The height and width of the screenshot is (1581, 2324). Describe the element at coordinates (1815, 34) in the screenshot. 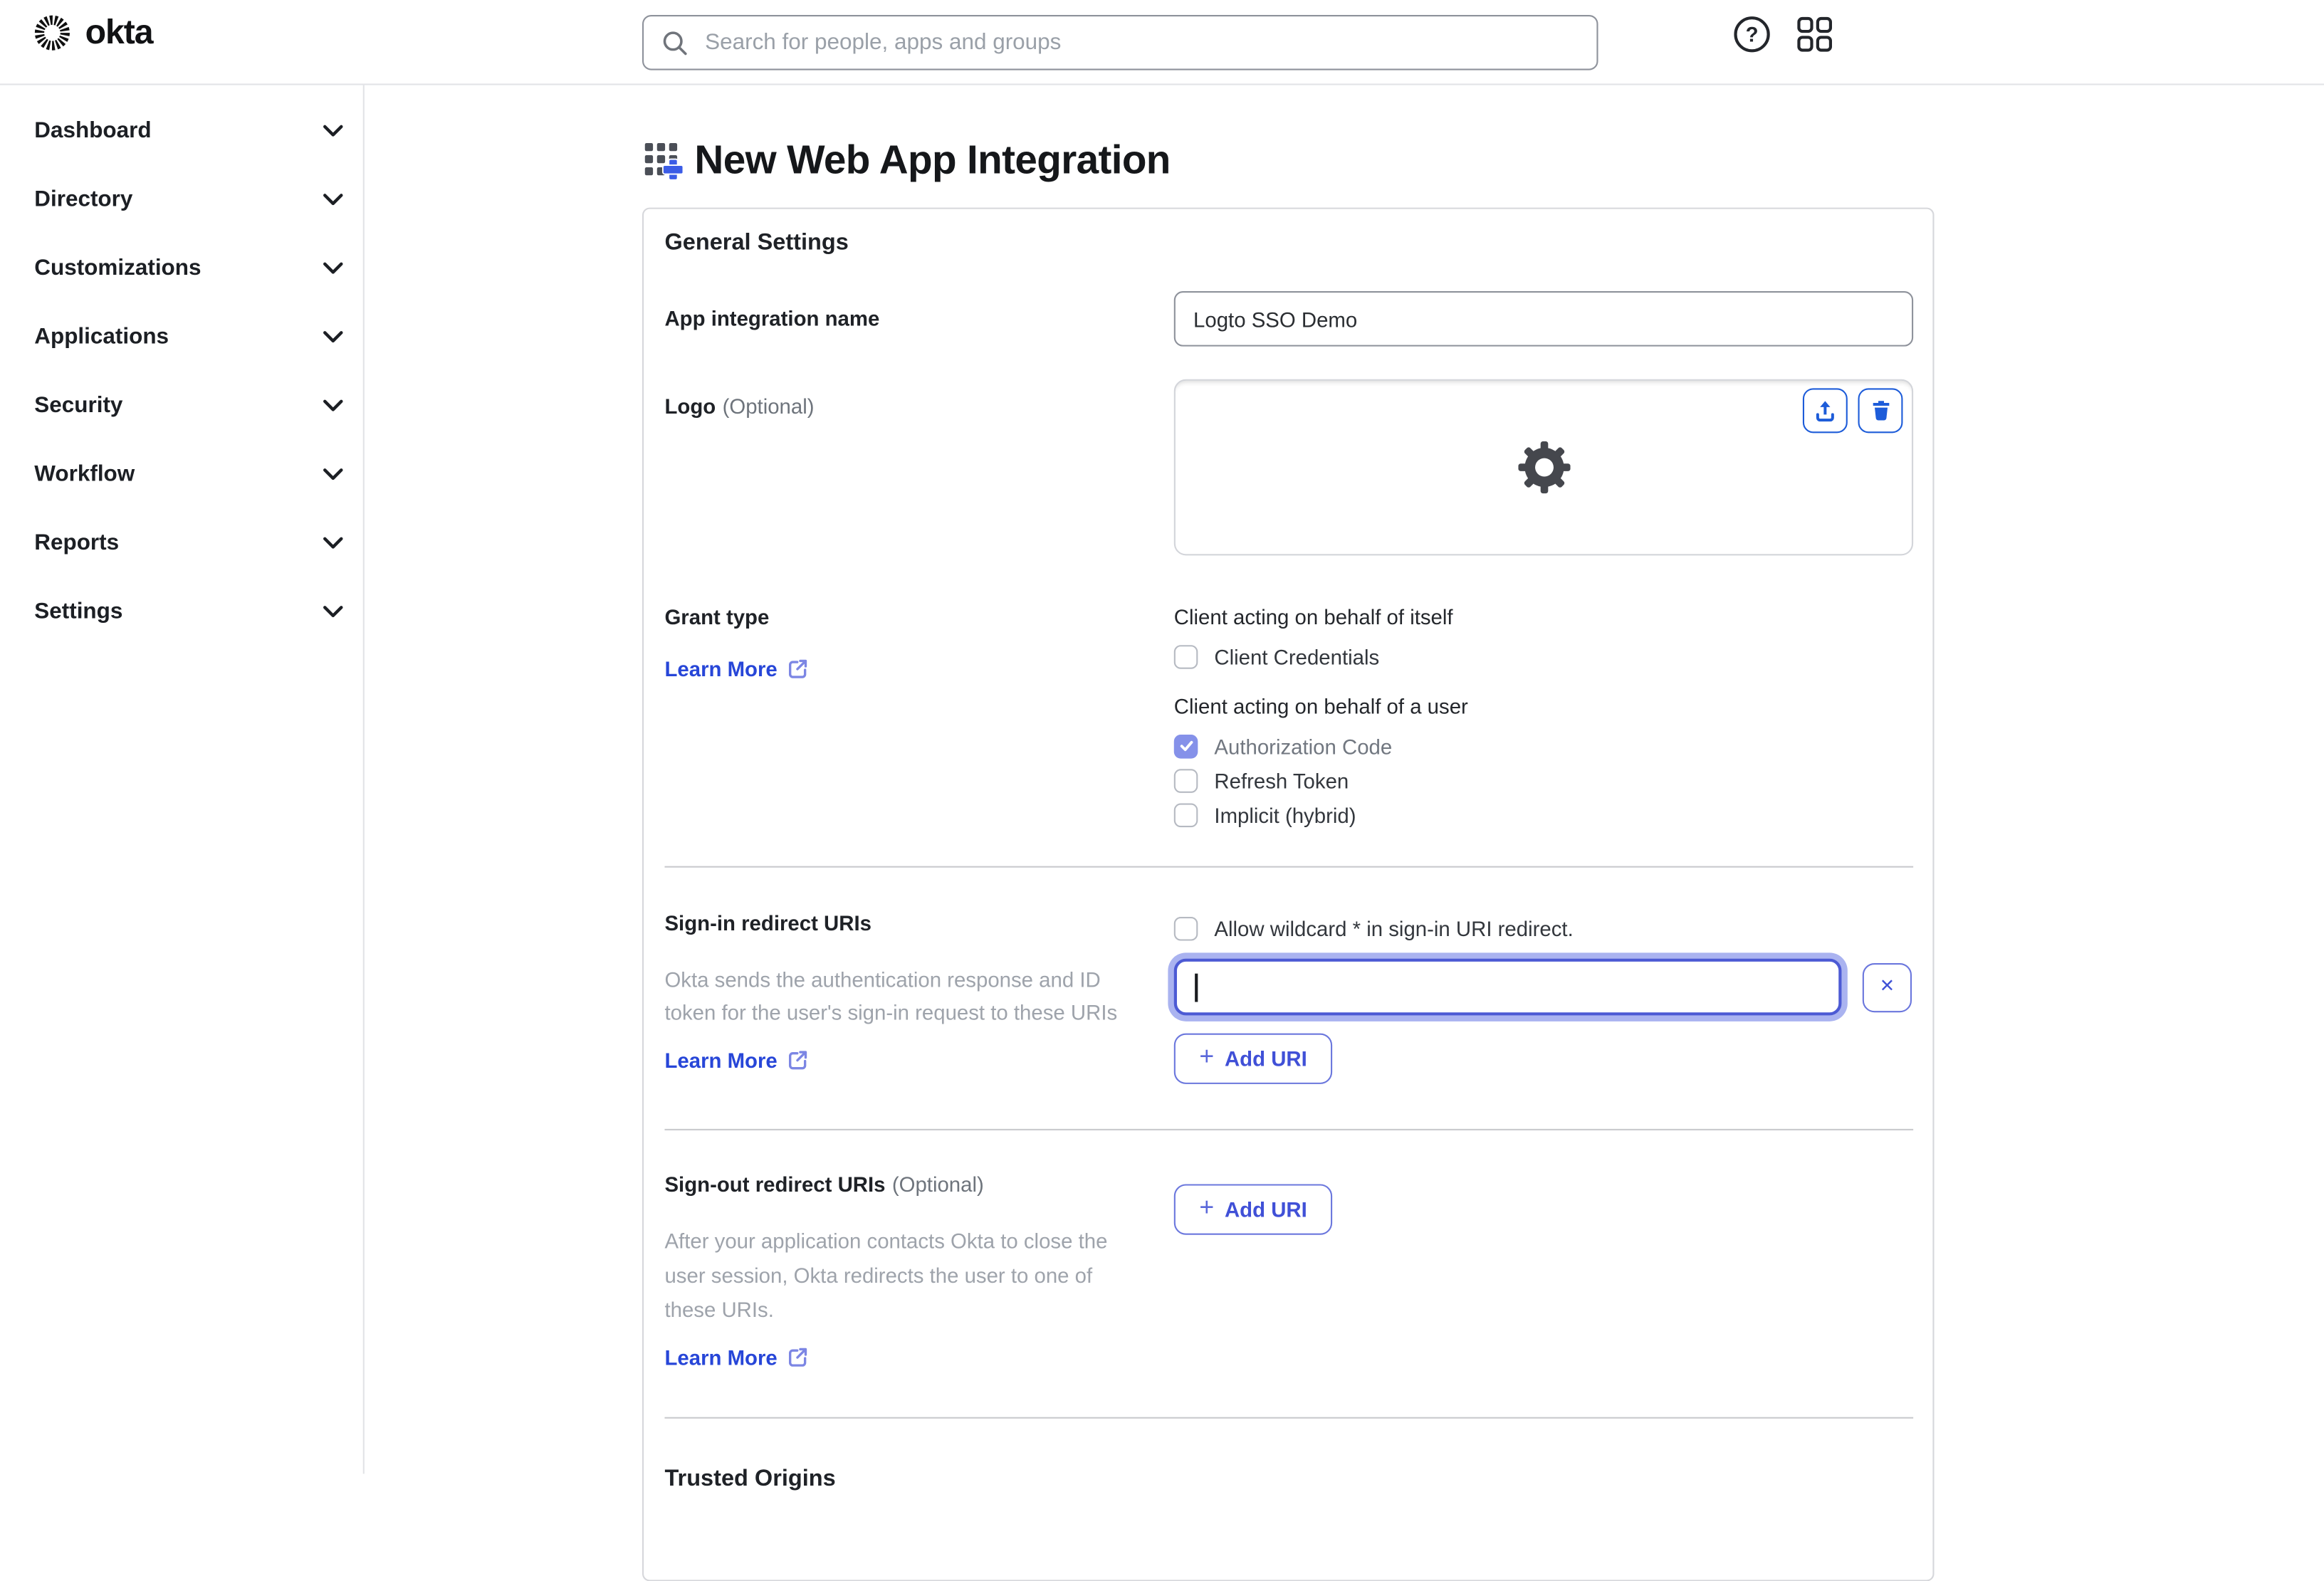

I see `app-switcher-icon` at that location.